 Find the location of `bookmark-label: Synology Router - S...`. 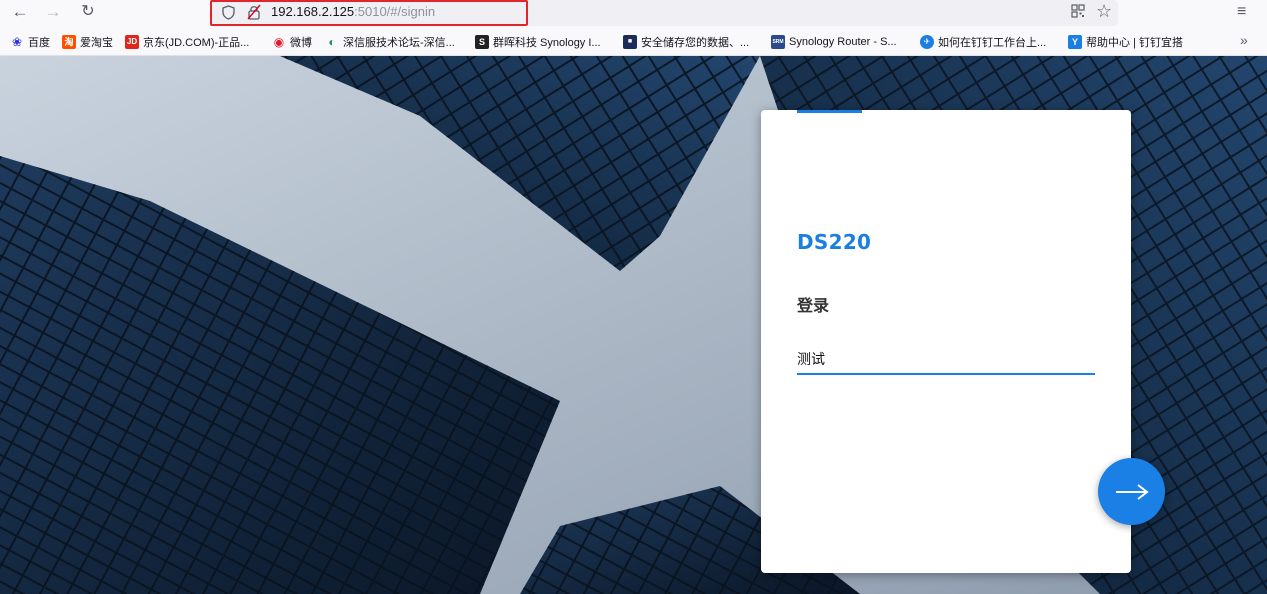

bookmark-label: Synology Router - S... is located at coordinates (843, 42).